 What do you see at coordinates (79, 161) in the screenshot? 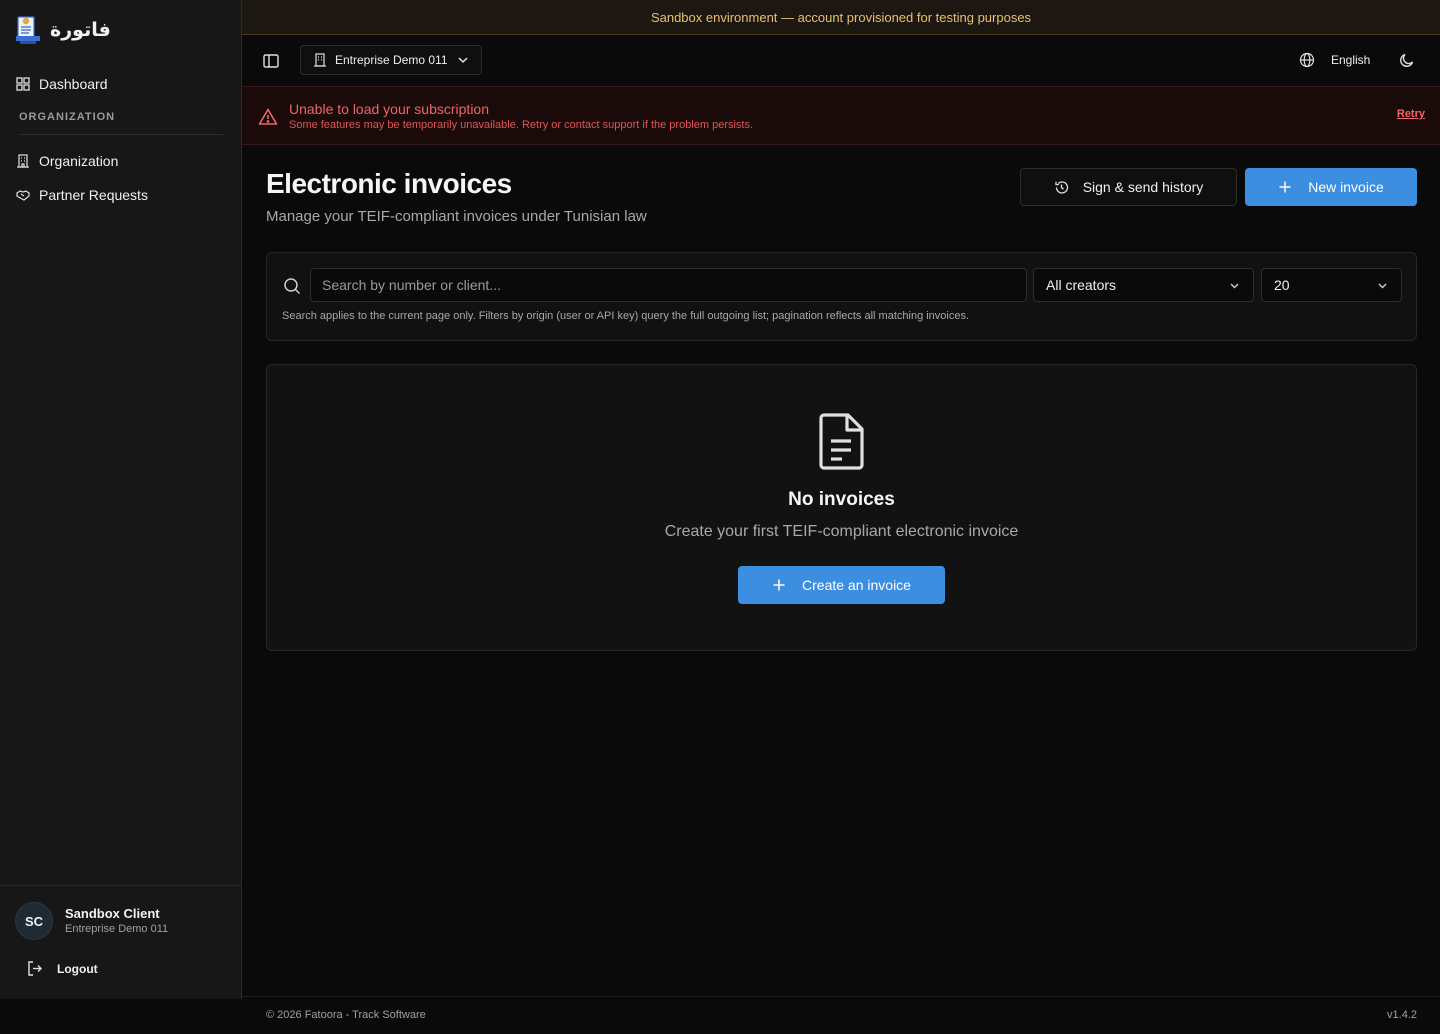
I see `sidebar-item-label: Organization` at bounding box center [79, 161].